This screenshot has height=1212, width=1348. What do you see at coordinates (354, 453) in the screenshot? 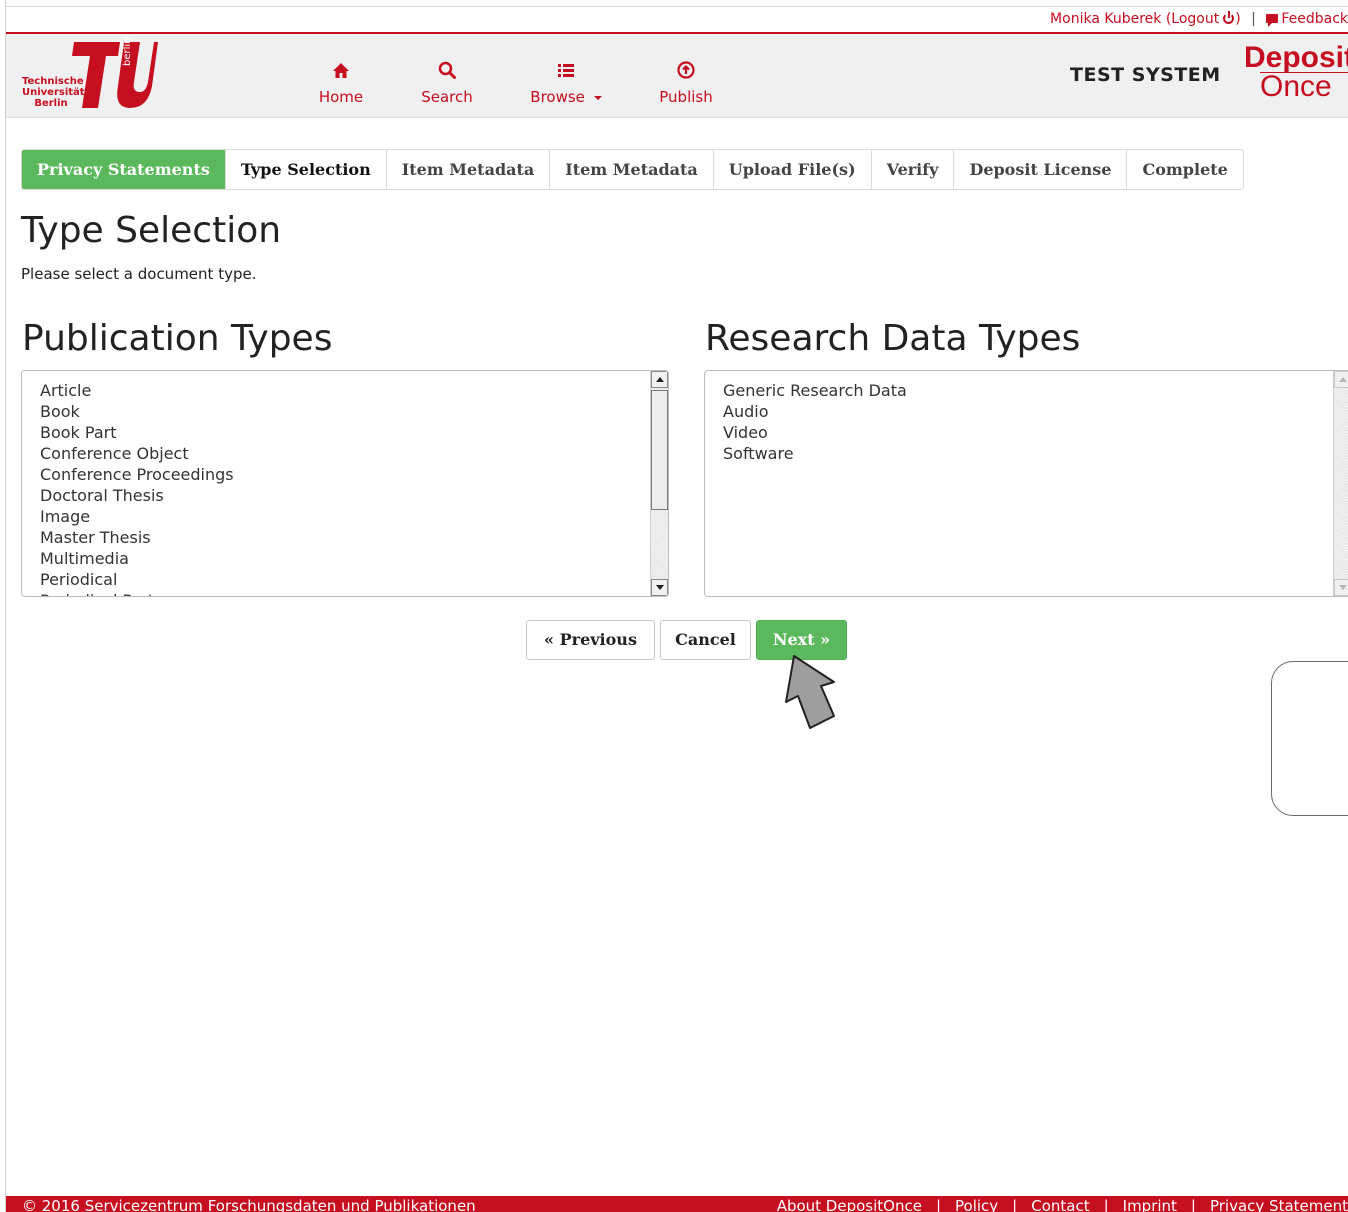
I see `list-option: Conference Object` at bounding box center [354, 453].